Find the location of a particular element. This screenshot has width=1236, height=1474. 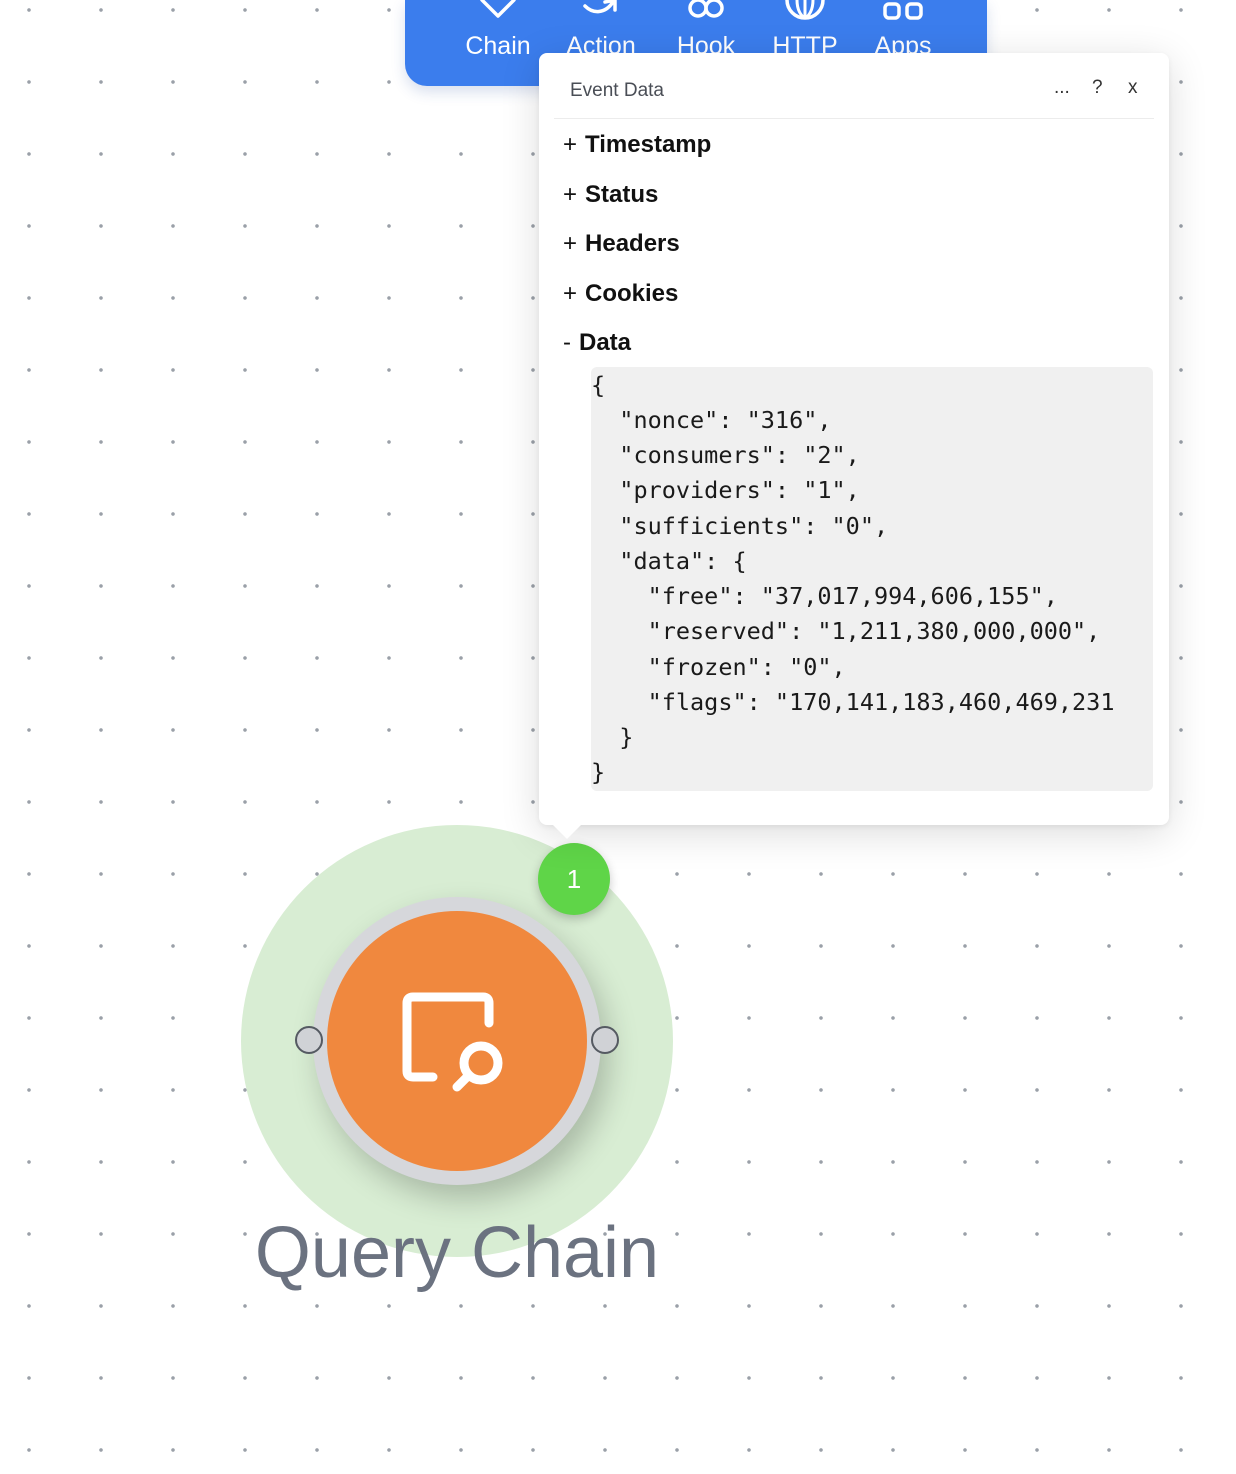

section-status-toggle: + Status is located at coordinates (610, 195).